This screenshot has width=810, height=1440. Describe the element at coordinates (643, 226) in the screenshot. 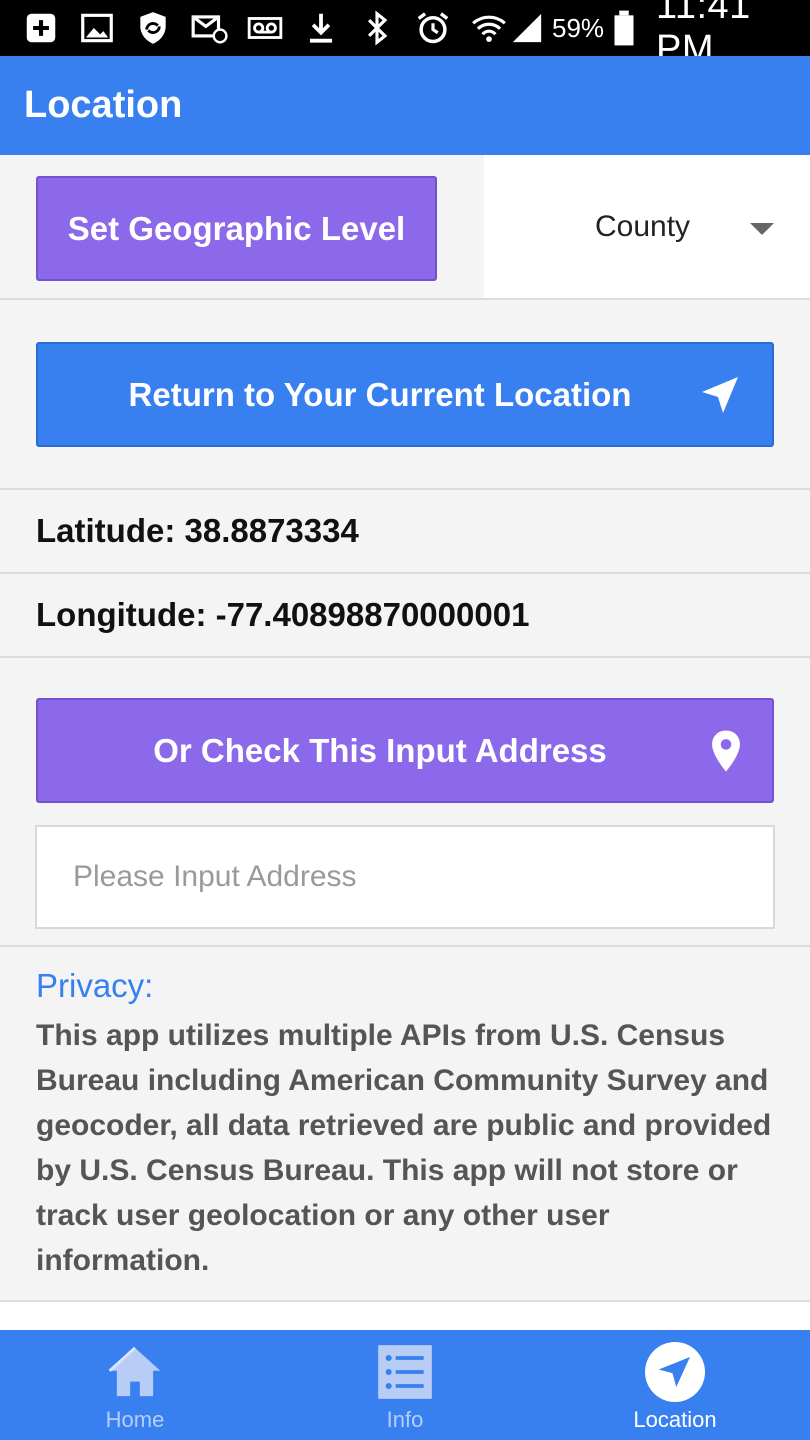

I see `geographic-level-value: County` at that location.